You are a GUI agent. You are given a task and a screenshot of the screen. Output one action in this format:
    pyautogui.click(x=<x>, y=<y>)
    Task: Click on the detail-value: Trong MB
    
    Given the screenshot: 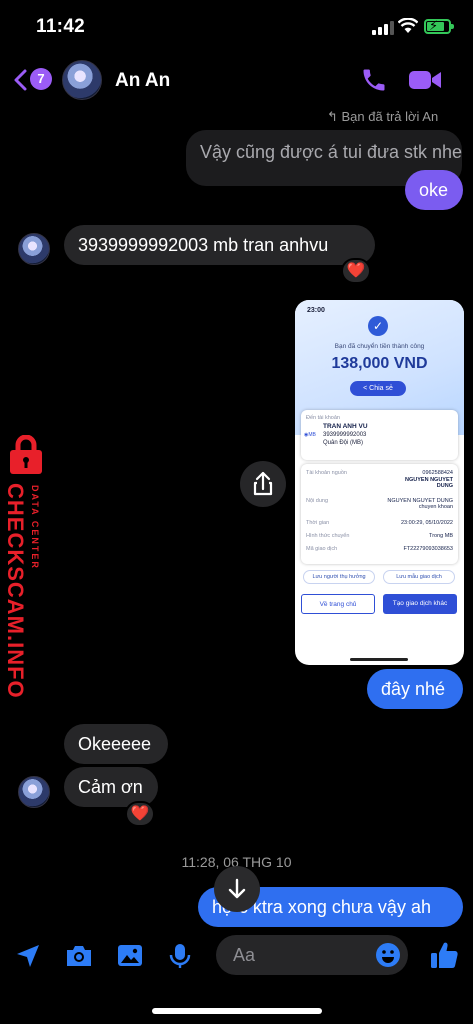 What is the action you would take?
    pyautogui.click(x=441, y=536)
    